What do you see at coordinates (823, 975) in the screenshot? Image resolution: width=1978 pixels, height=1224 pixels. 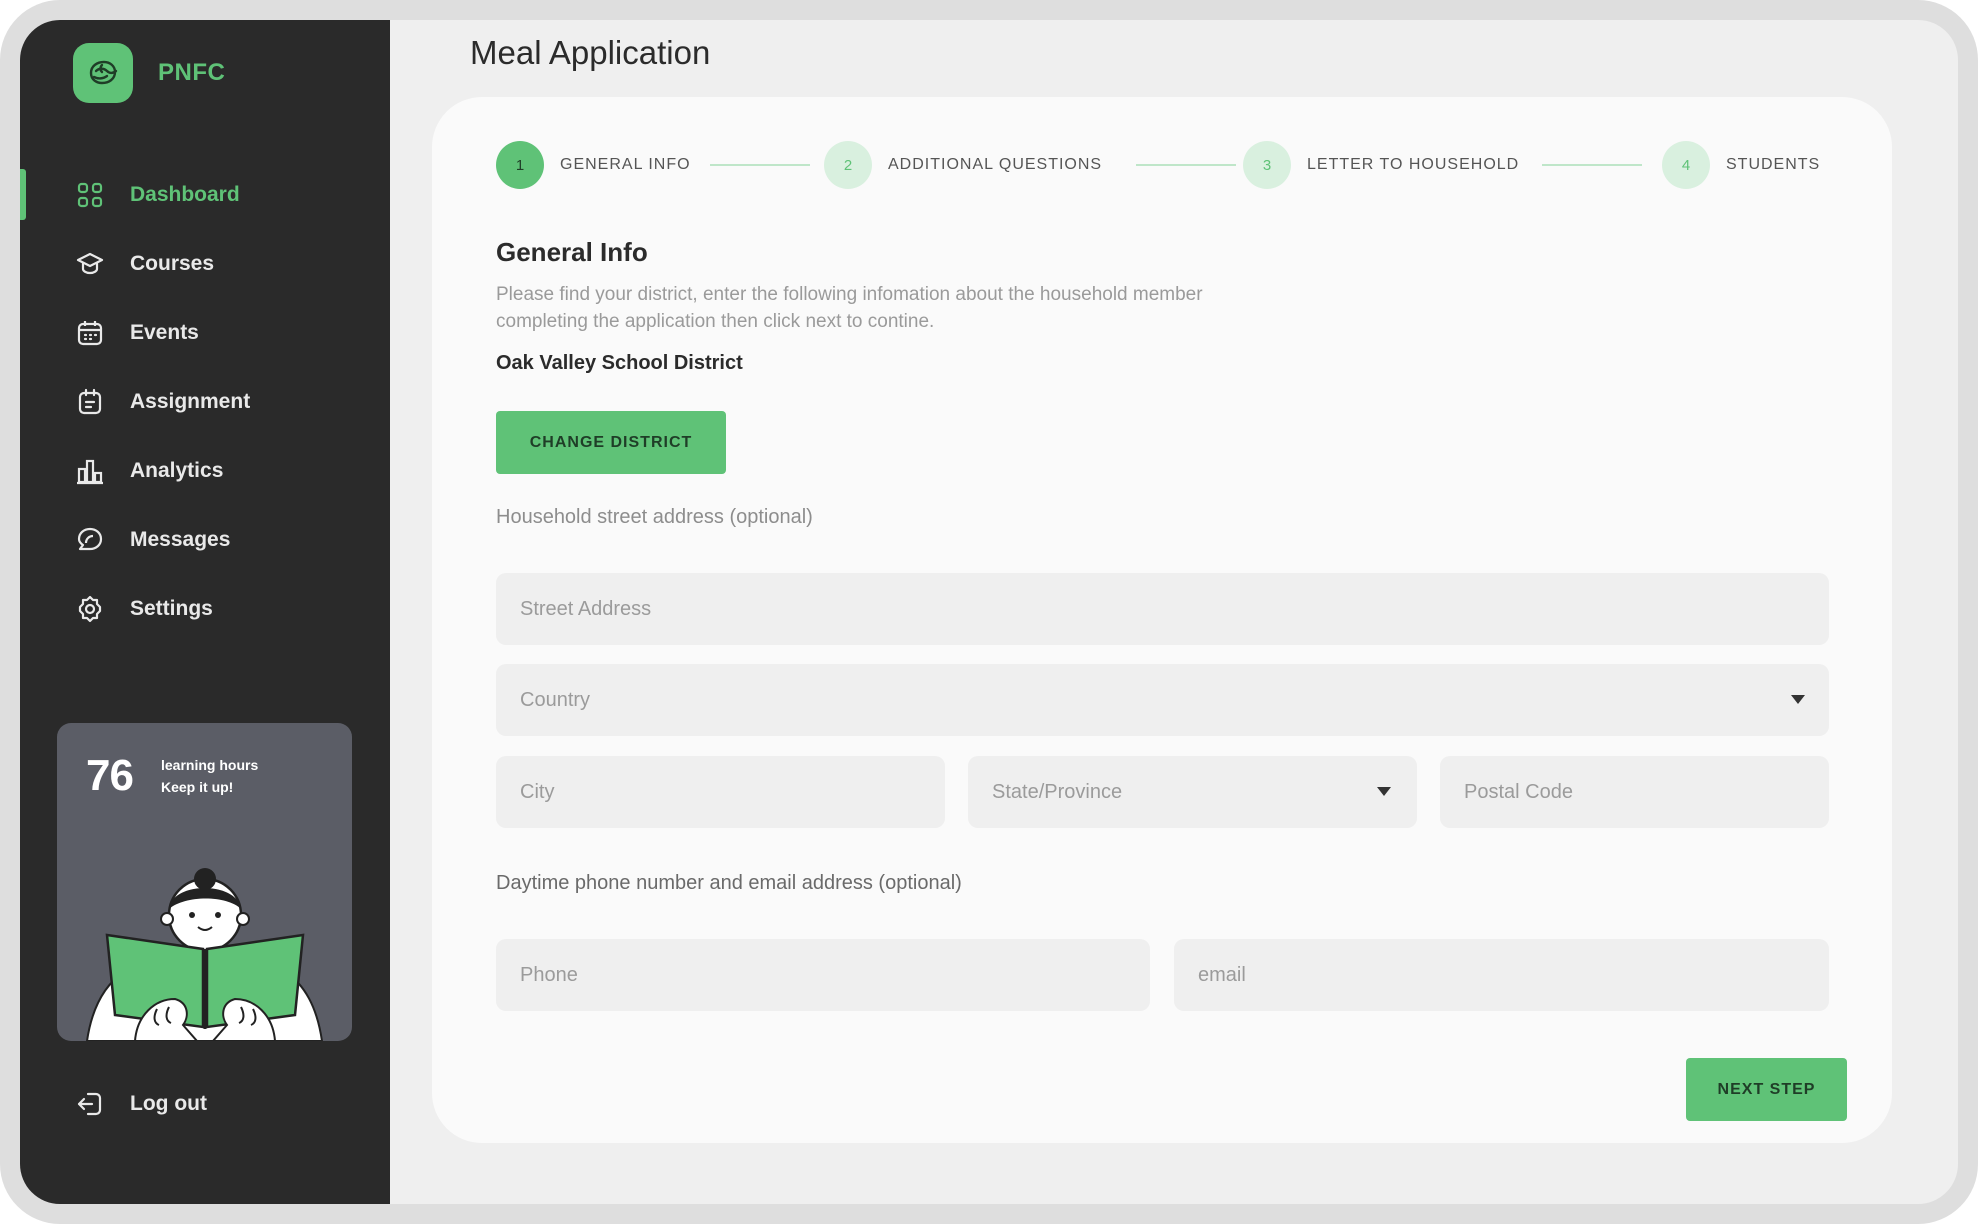 I see `phone-input: Phone` at bounding box center [823, 975].